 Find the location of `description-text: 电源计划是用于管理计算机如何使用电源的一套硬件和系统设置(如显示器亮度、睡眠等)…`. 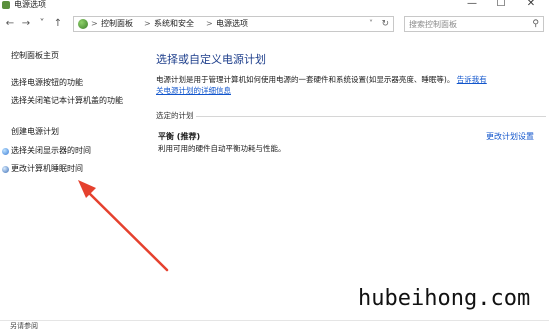

description-text: 电源计划是用于管理计算机如何使用电源的一套硬件和系统设置(如显示器亮度、睡眠等)… is located at coordinates (305, 79).